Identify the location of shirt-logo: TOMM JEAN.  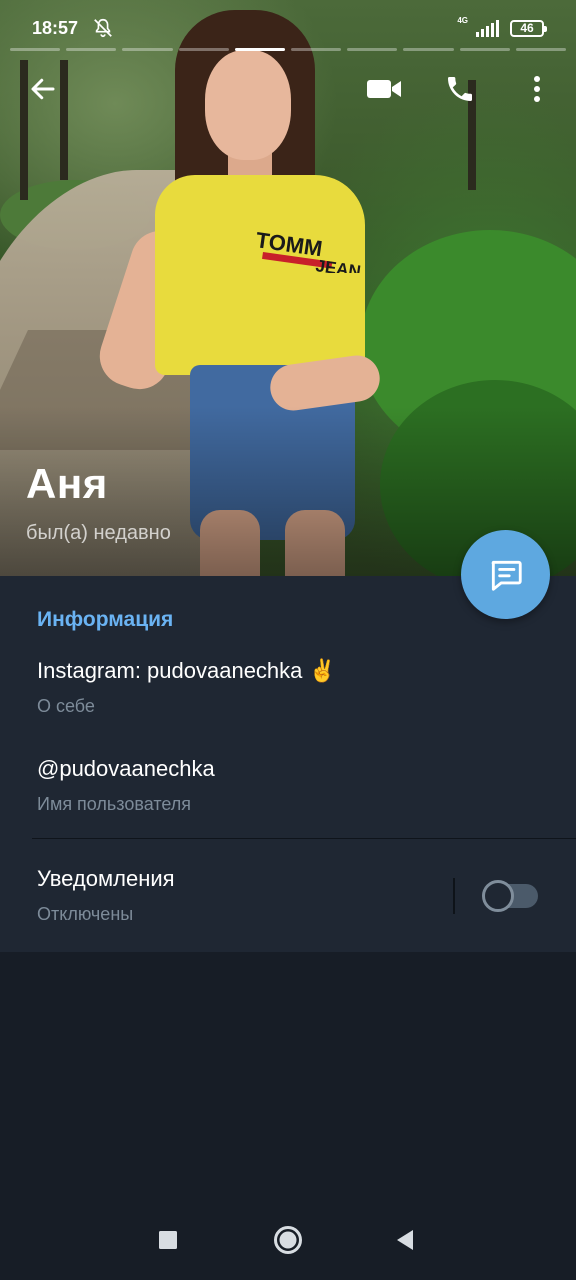
(308, 250).